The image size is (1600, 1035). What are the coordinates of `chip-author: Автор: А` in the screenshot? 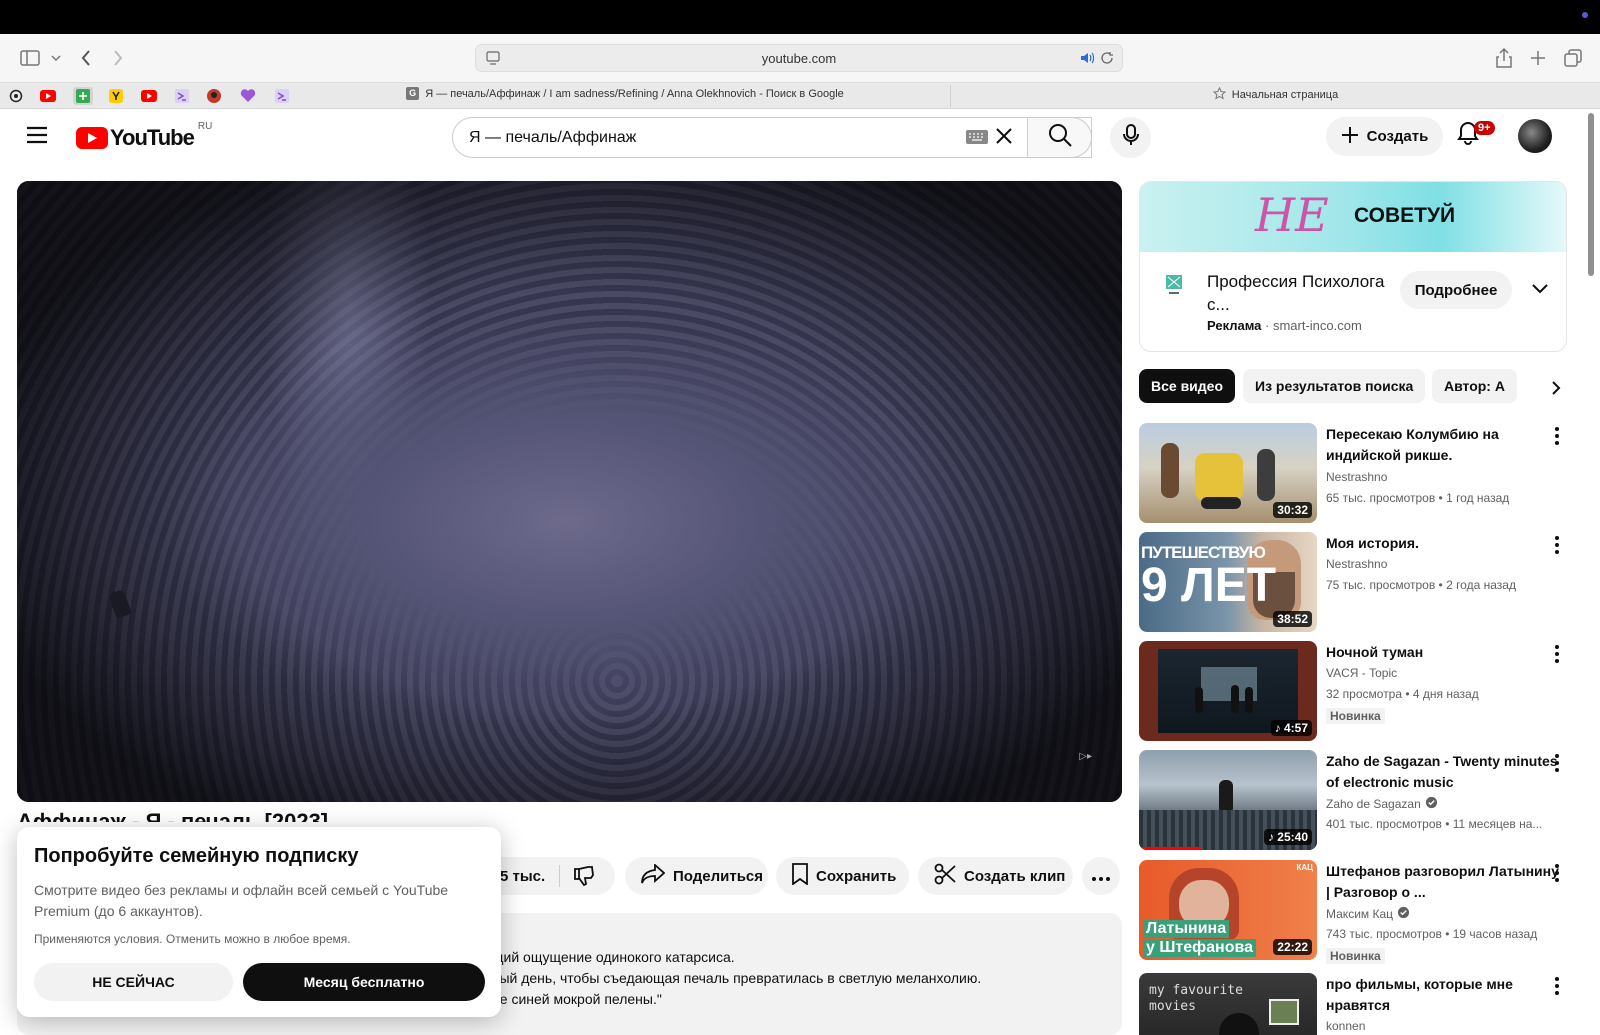 It's located at (1474, 386).